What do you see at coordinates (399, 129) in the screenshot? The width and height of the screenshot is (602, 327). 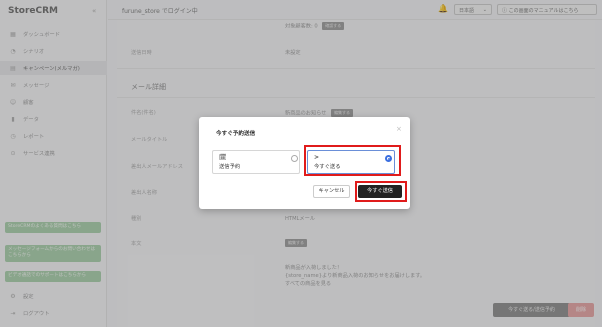 I see `close-icon: ×` at bounding box center [399, 129].